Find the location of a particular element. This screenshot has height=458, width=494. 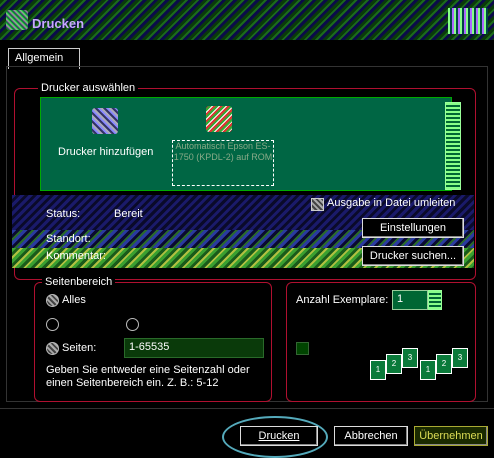

collate-page-1b: 1 is located at coordinates (428, 370).